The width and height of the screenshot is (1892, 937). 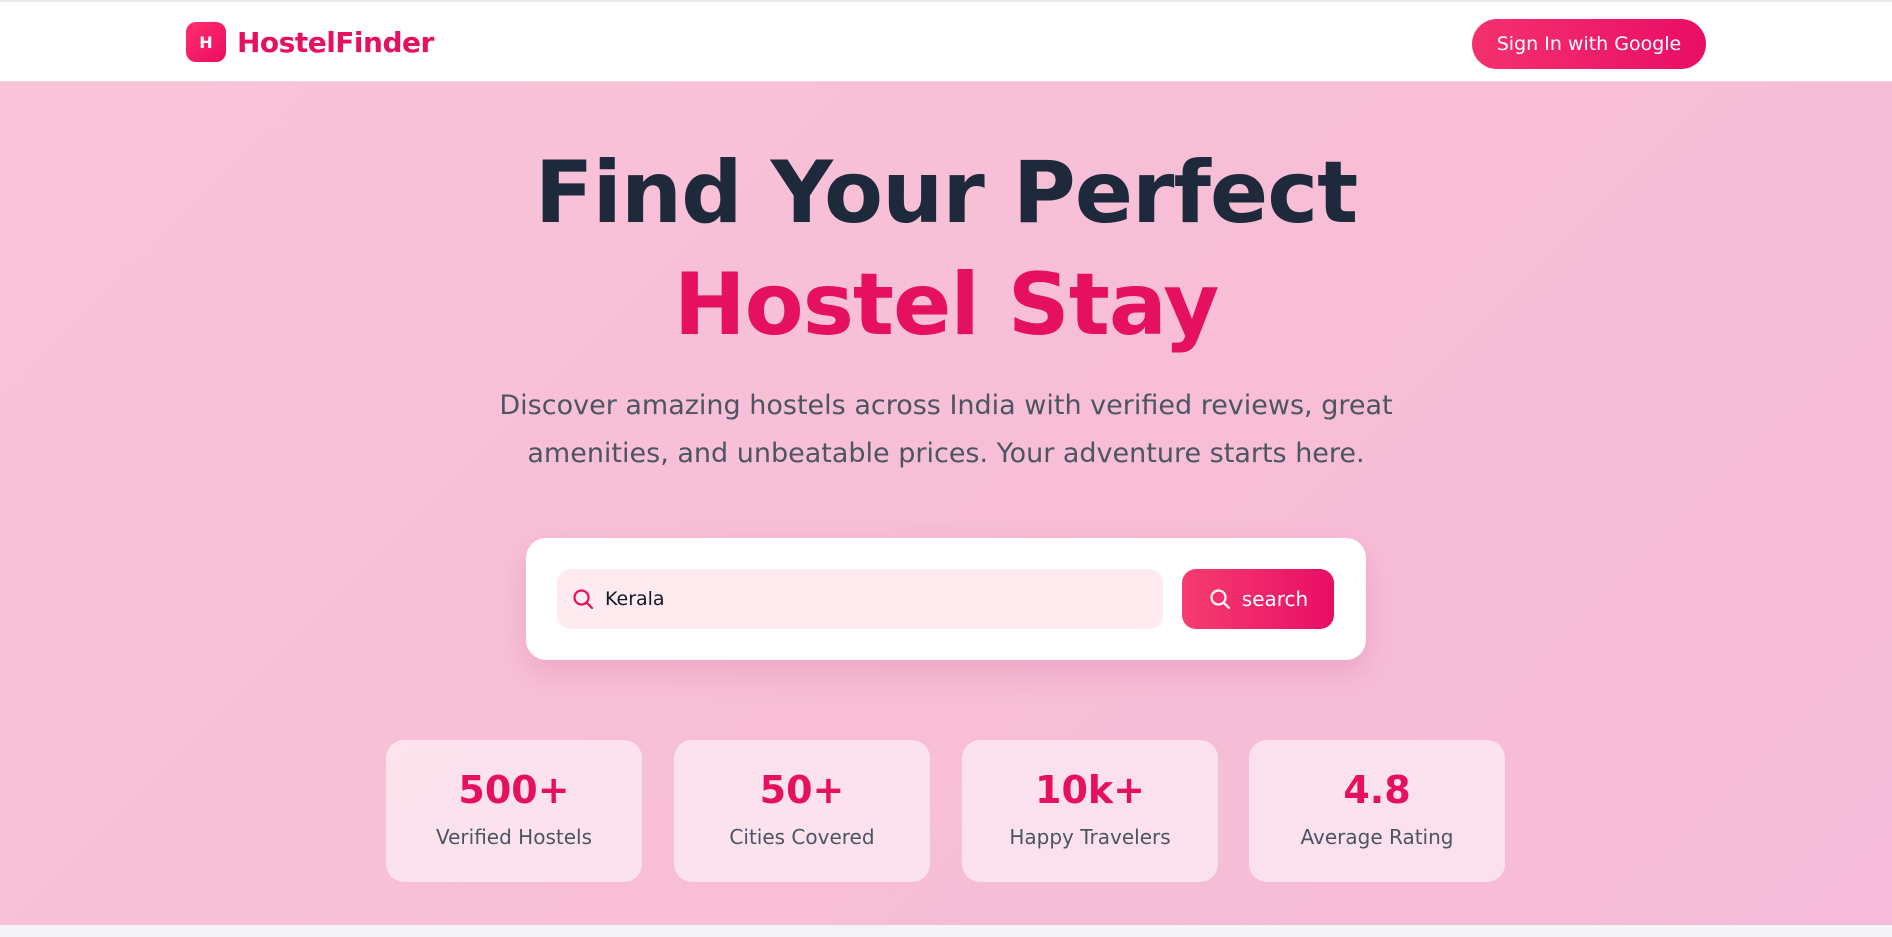 I want to click on search-field, so click(x=860, y=599).